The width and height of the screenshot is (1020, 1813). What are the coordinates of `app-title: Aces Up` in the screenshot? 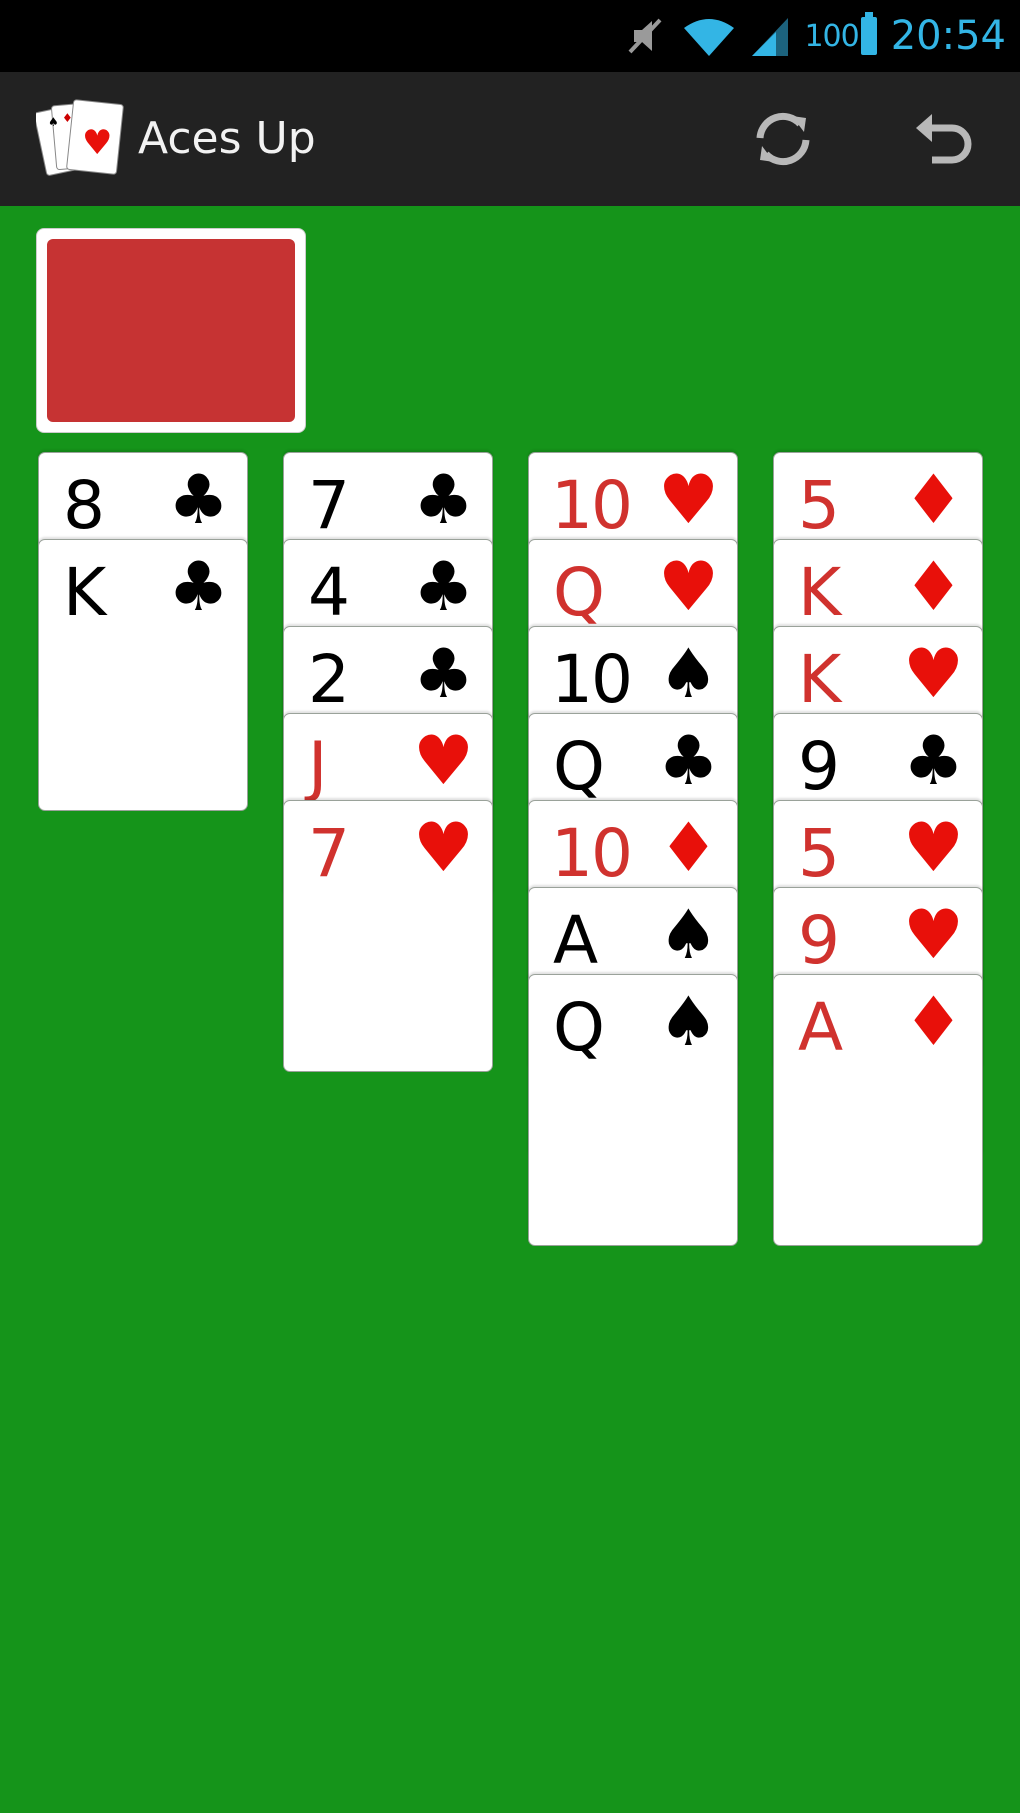 It's located at (227, 138).